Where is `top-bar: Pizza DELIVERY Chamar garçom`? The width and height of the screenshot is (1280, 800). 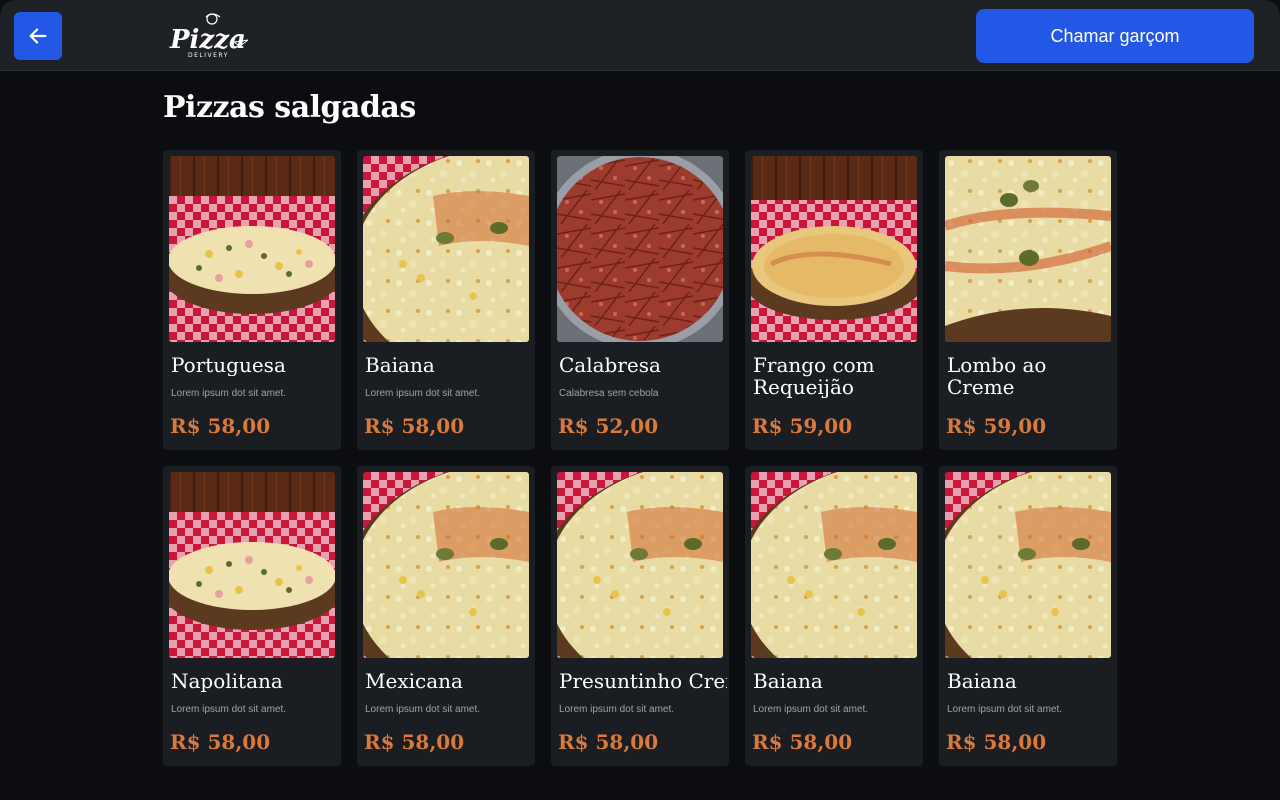 top-bar: Pizza DELIVERY Chamar garçom is located at coordinates (640, 35).